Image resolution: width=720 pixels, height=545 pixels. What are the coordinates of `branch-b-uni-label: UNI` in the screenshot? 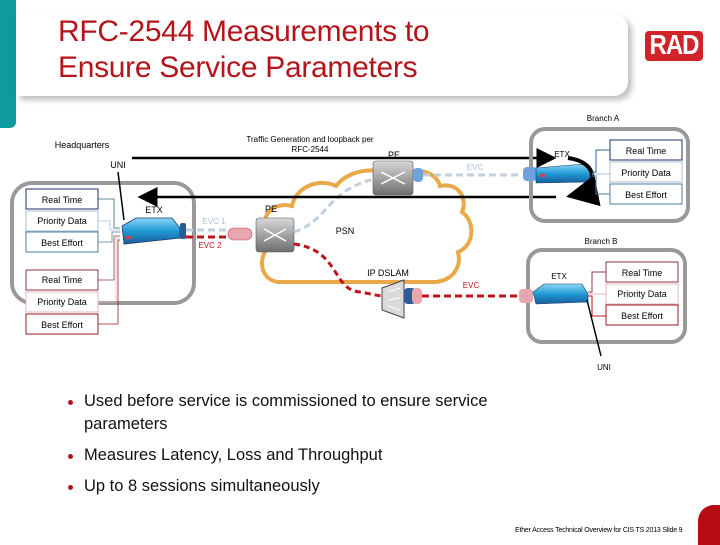 It's located at (604, 367).